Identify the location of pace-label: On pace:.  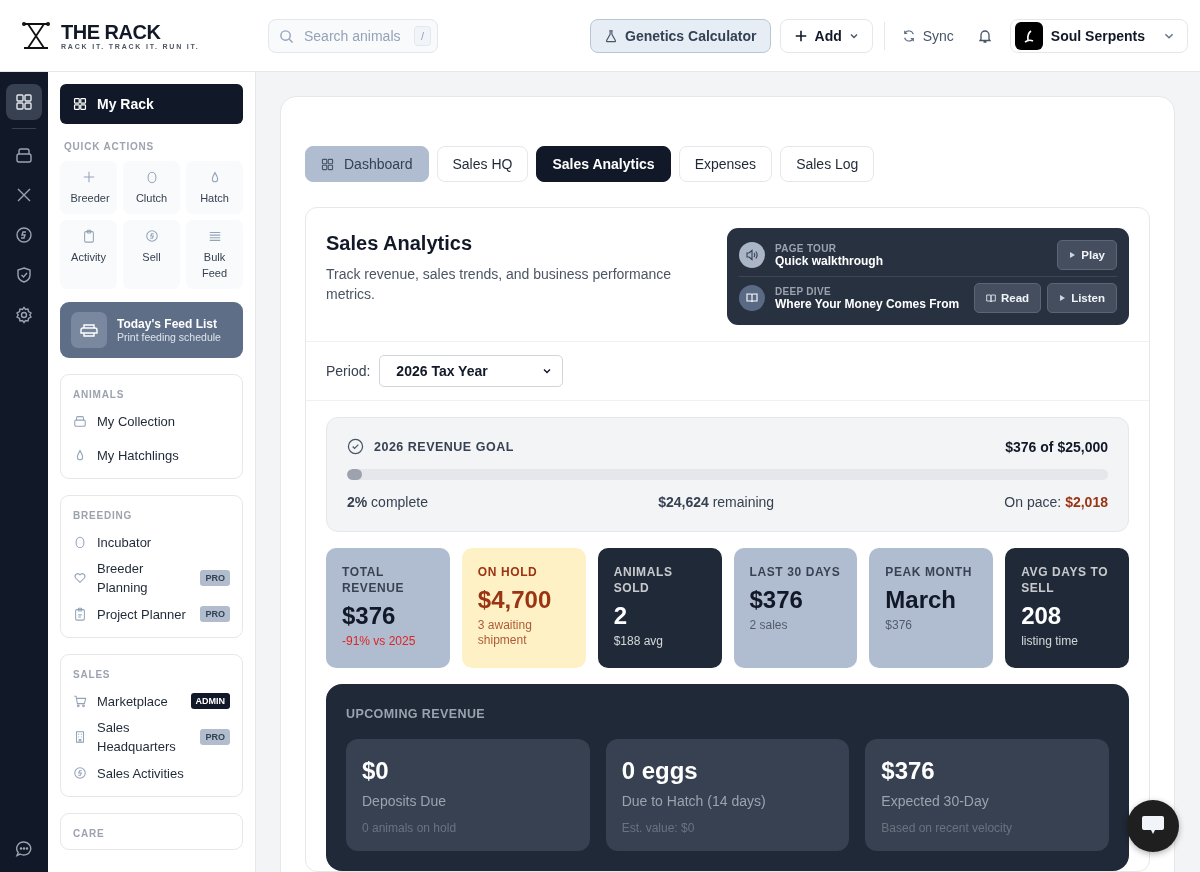
(1033, 502).